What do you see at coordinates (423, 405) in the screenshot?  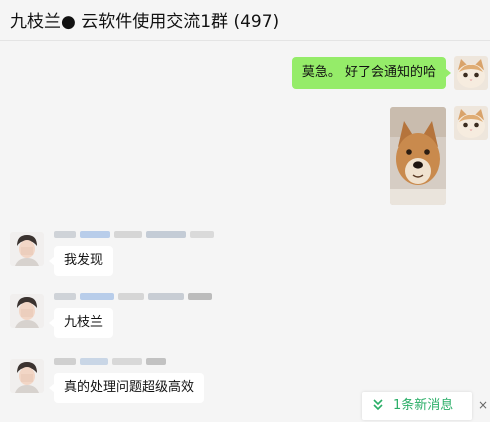 I see `new-messages-label: 1条新消息` at bounding box center [423, 405].